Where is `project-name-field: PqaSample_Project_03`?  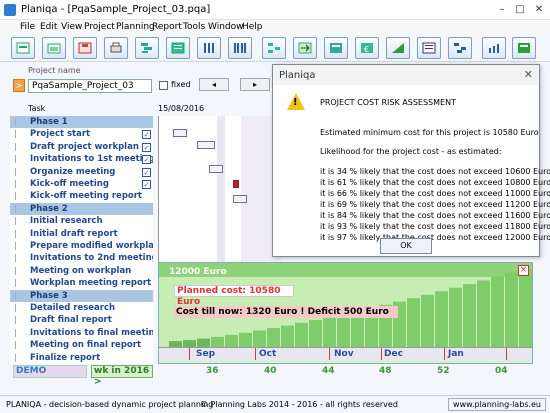 project-name-field: PqaSample_Project_03 is located at coordinates (90, 86).